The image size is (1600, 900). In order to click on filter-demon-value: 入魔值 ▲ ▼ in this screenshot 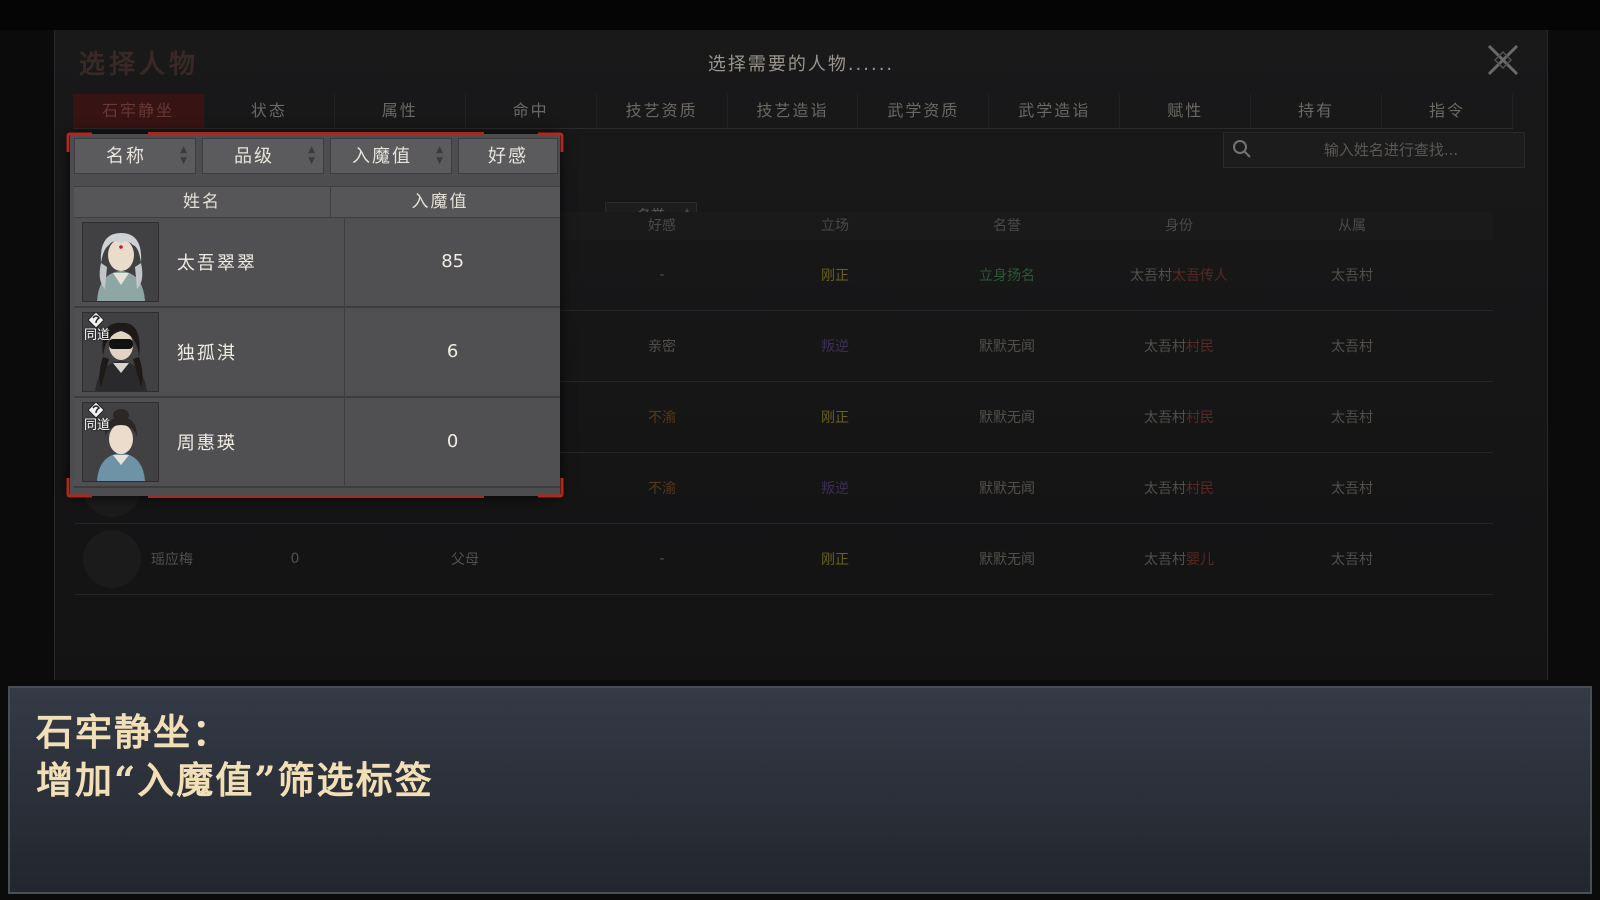, I will do `click(391, 156)`.